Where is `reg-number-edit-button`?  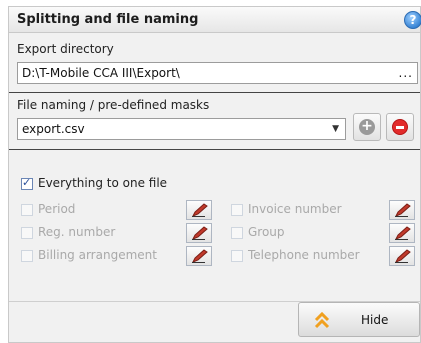
reg-number-edit-button is located at coordinates (199, 233).